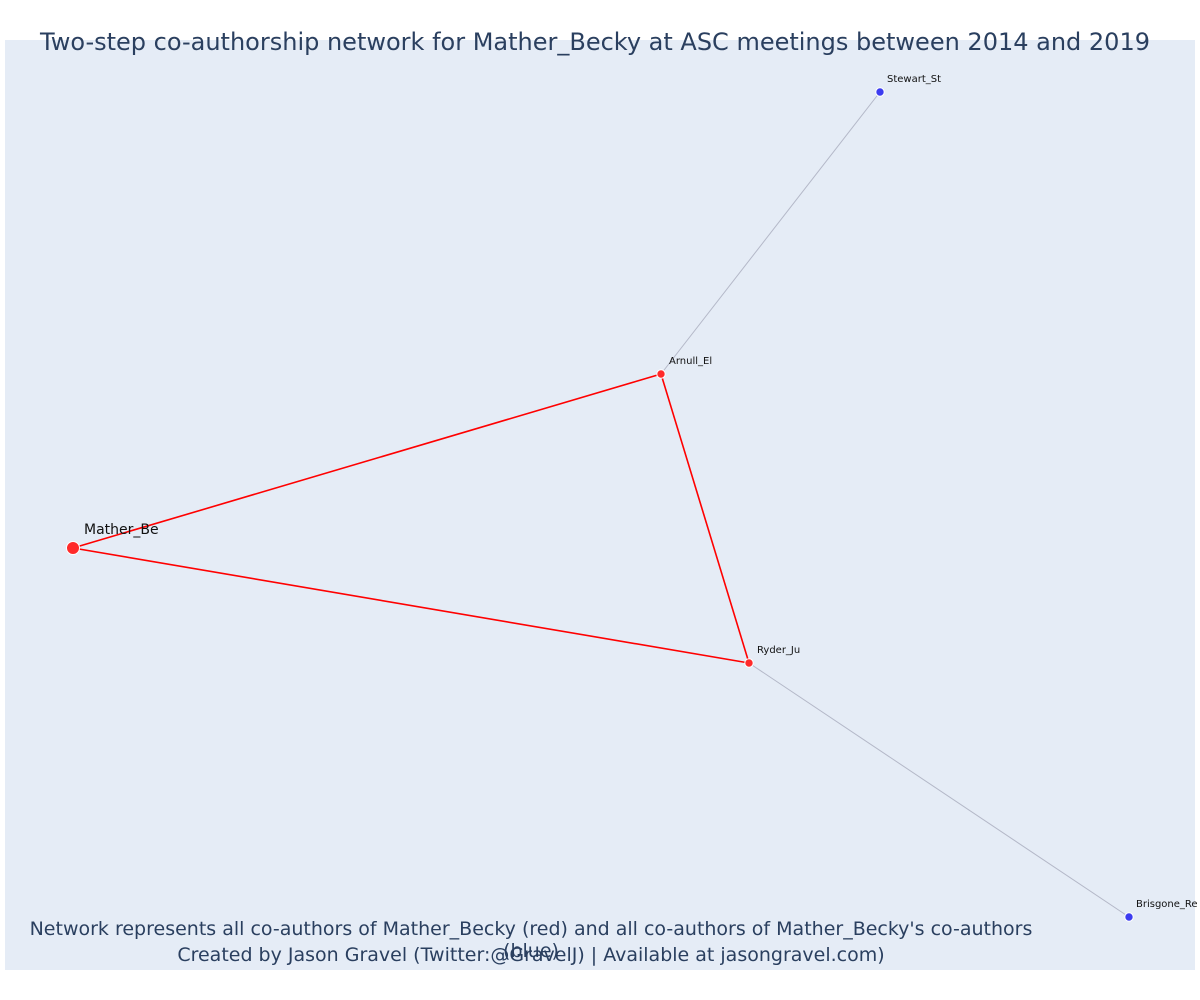  What do you see at coordinates (367, 461) in the screenshot?
I see `edge-mather-arnull` at bounding box center [367, 461].